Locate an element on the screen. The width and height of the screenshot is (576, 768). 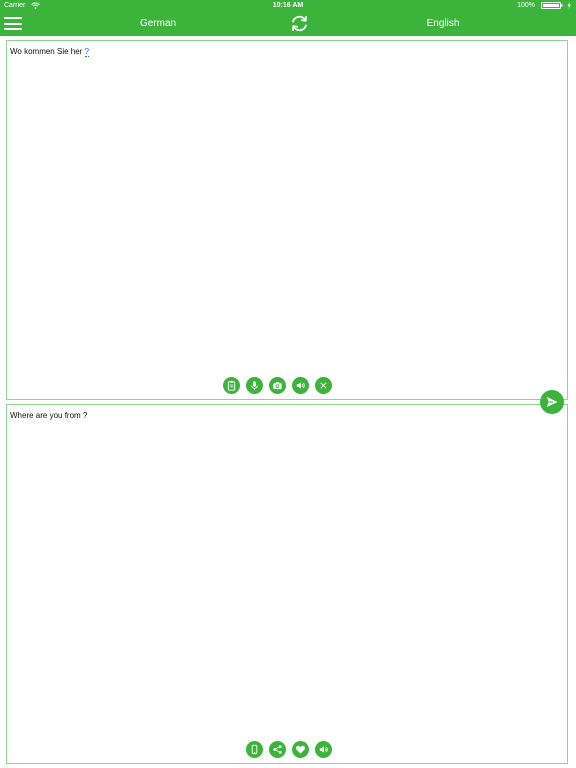
status-time: 10:16 AM is located at coordinates (288, 5).